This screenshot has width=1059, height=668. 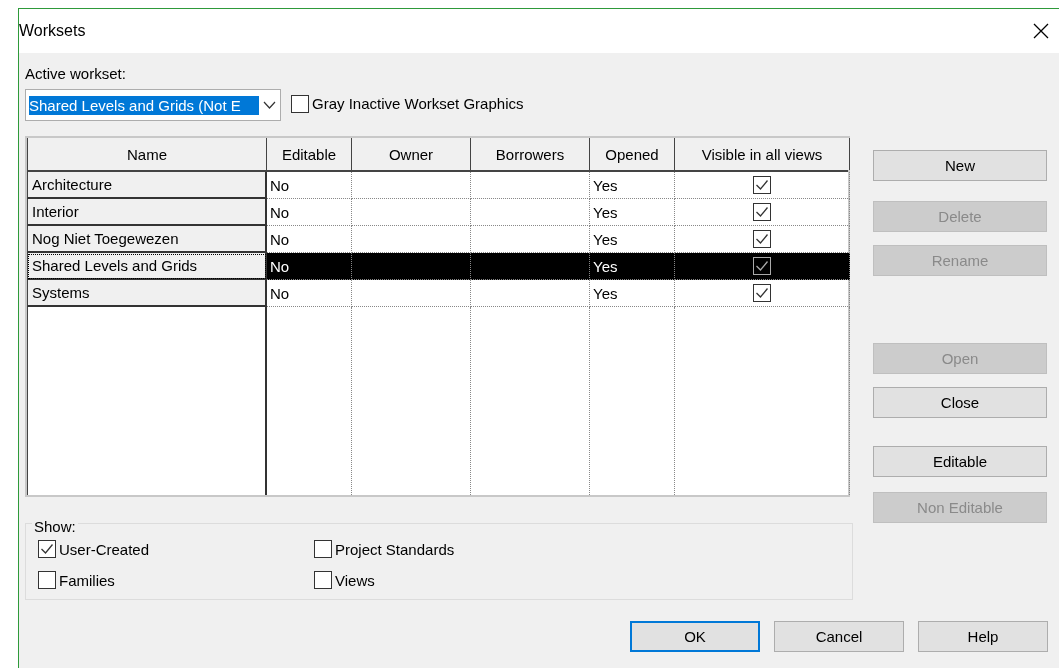 What do you see at coordinates (76, 73) in the screenshot?
I see `field-label: Active workset:` at bounding box center [76, 73].